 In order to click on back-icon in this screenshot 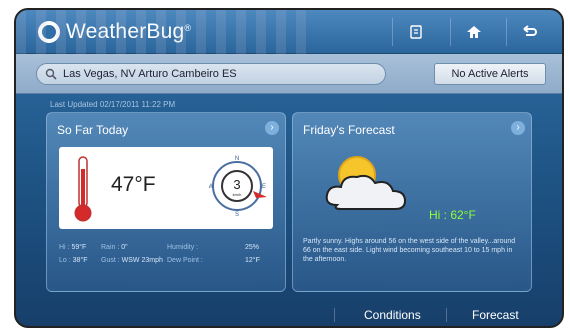, I will do `click(529, 30)`.